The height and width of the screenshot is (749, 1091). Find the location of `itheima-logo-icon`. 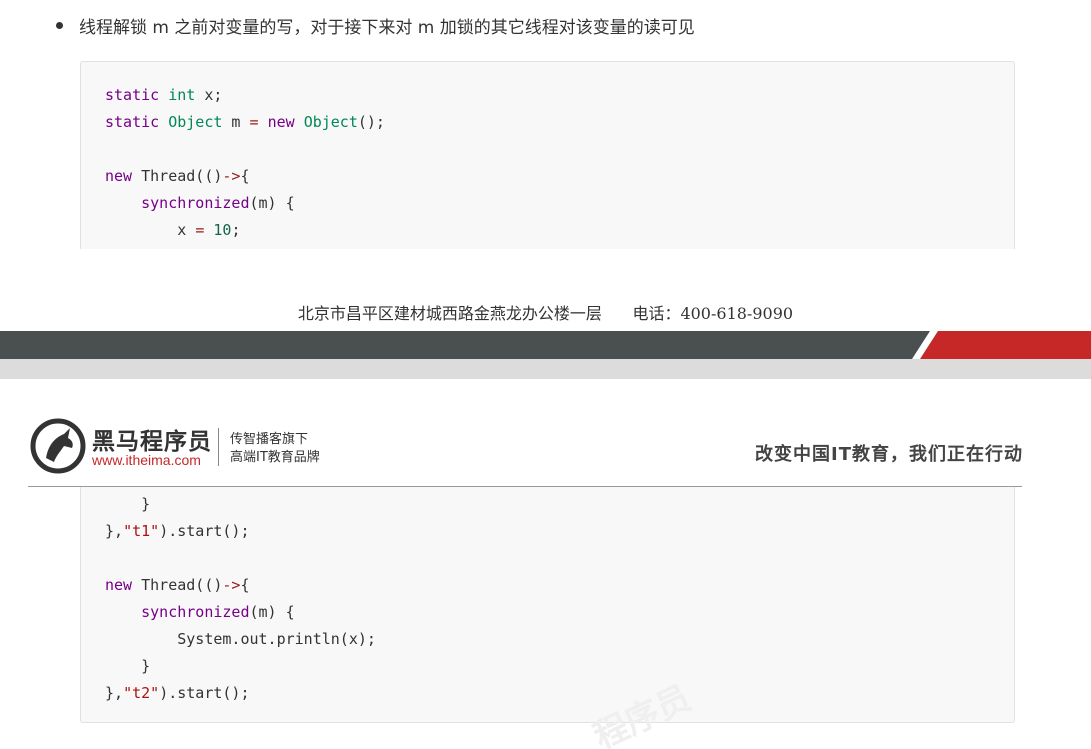

itheima-logo-icon is located at coordinates (58, 446).